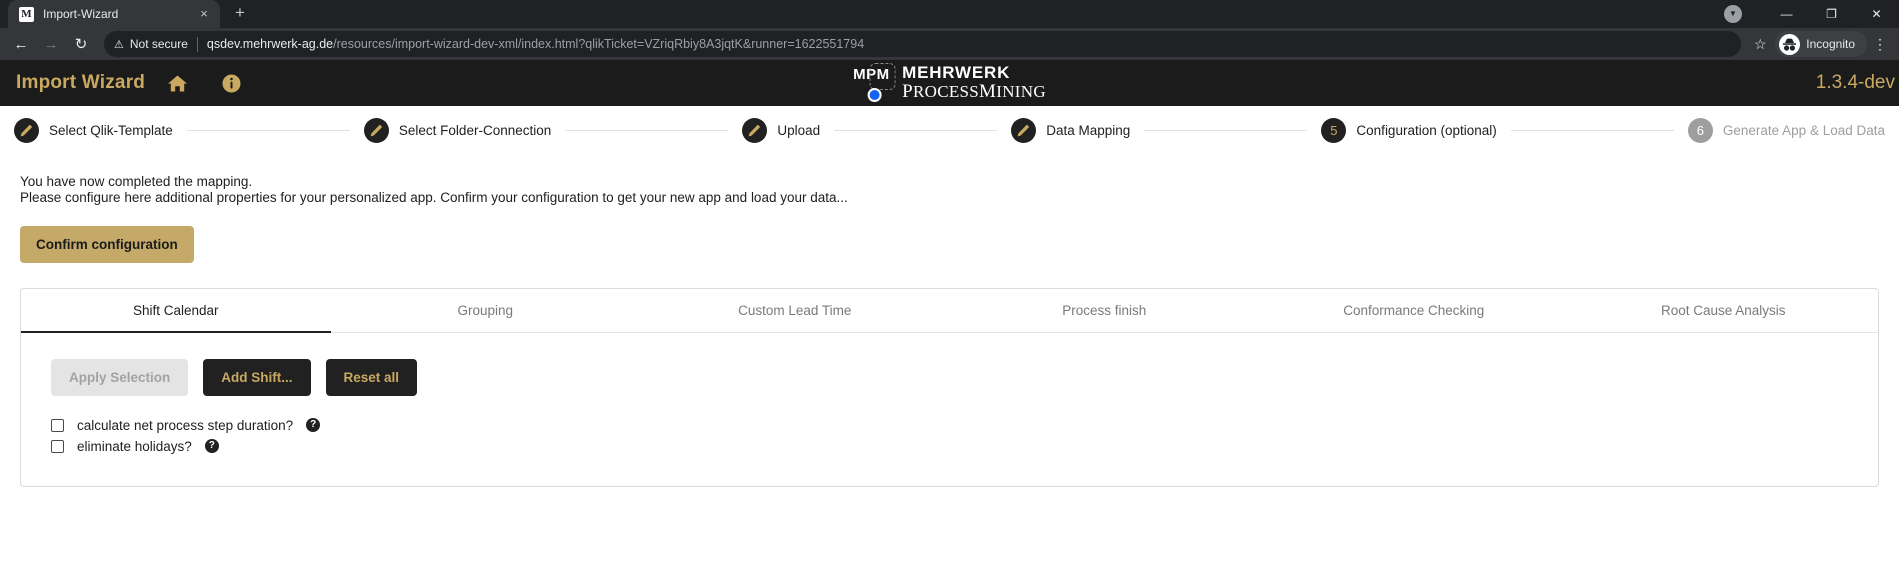 The image size is (1899, 580). Describe the element at coordinates (57, 446) in the screenshot. I see `eliminate-holidays-checkbox` at that location.